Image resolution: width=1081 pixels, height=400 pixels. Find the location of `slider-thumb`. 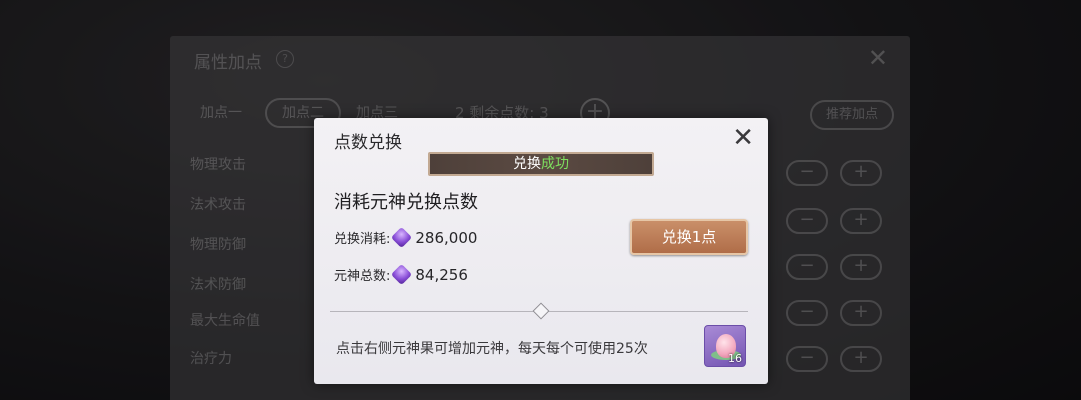

slider-thumb is located at coordinates (541, 311).